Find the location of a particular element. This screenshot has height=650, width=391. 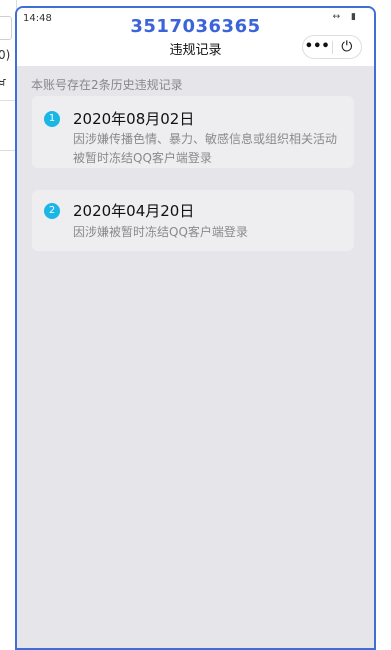

app-title: 3517036365 is located at coordinates (195, 26).